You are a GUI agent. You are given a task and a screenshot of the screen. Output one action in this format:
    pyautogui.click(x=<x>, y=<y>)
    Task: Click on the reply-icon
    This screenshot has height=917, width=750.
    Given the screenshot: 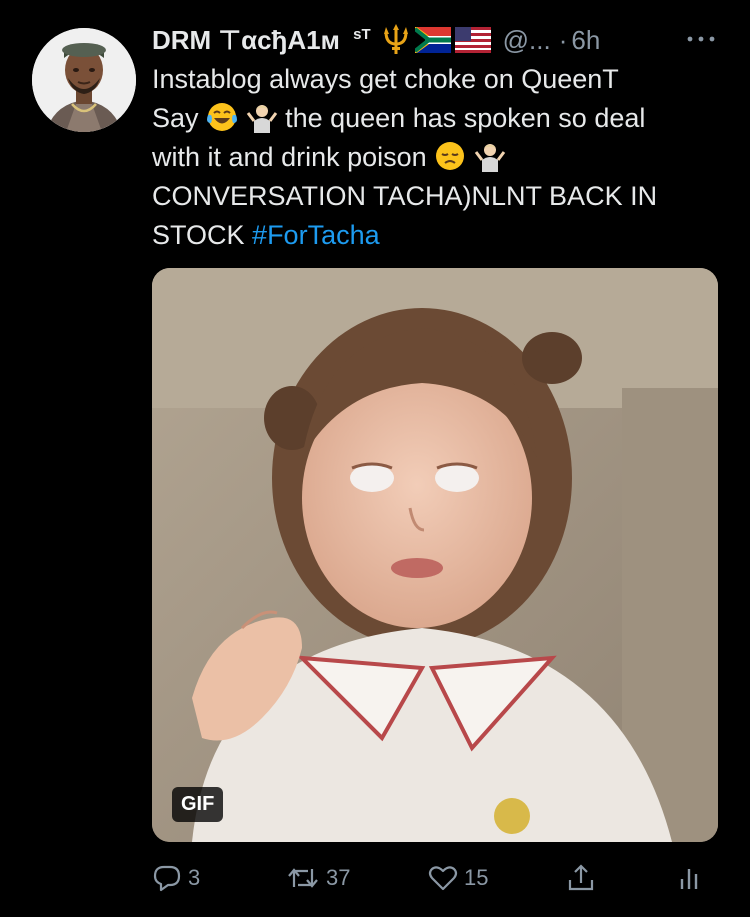 What is the action you would take?
    pyautogui.click(x=167, y=878)
    